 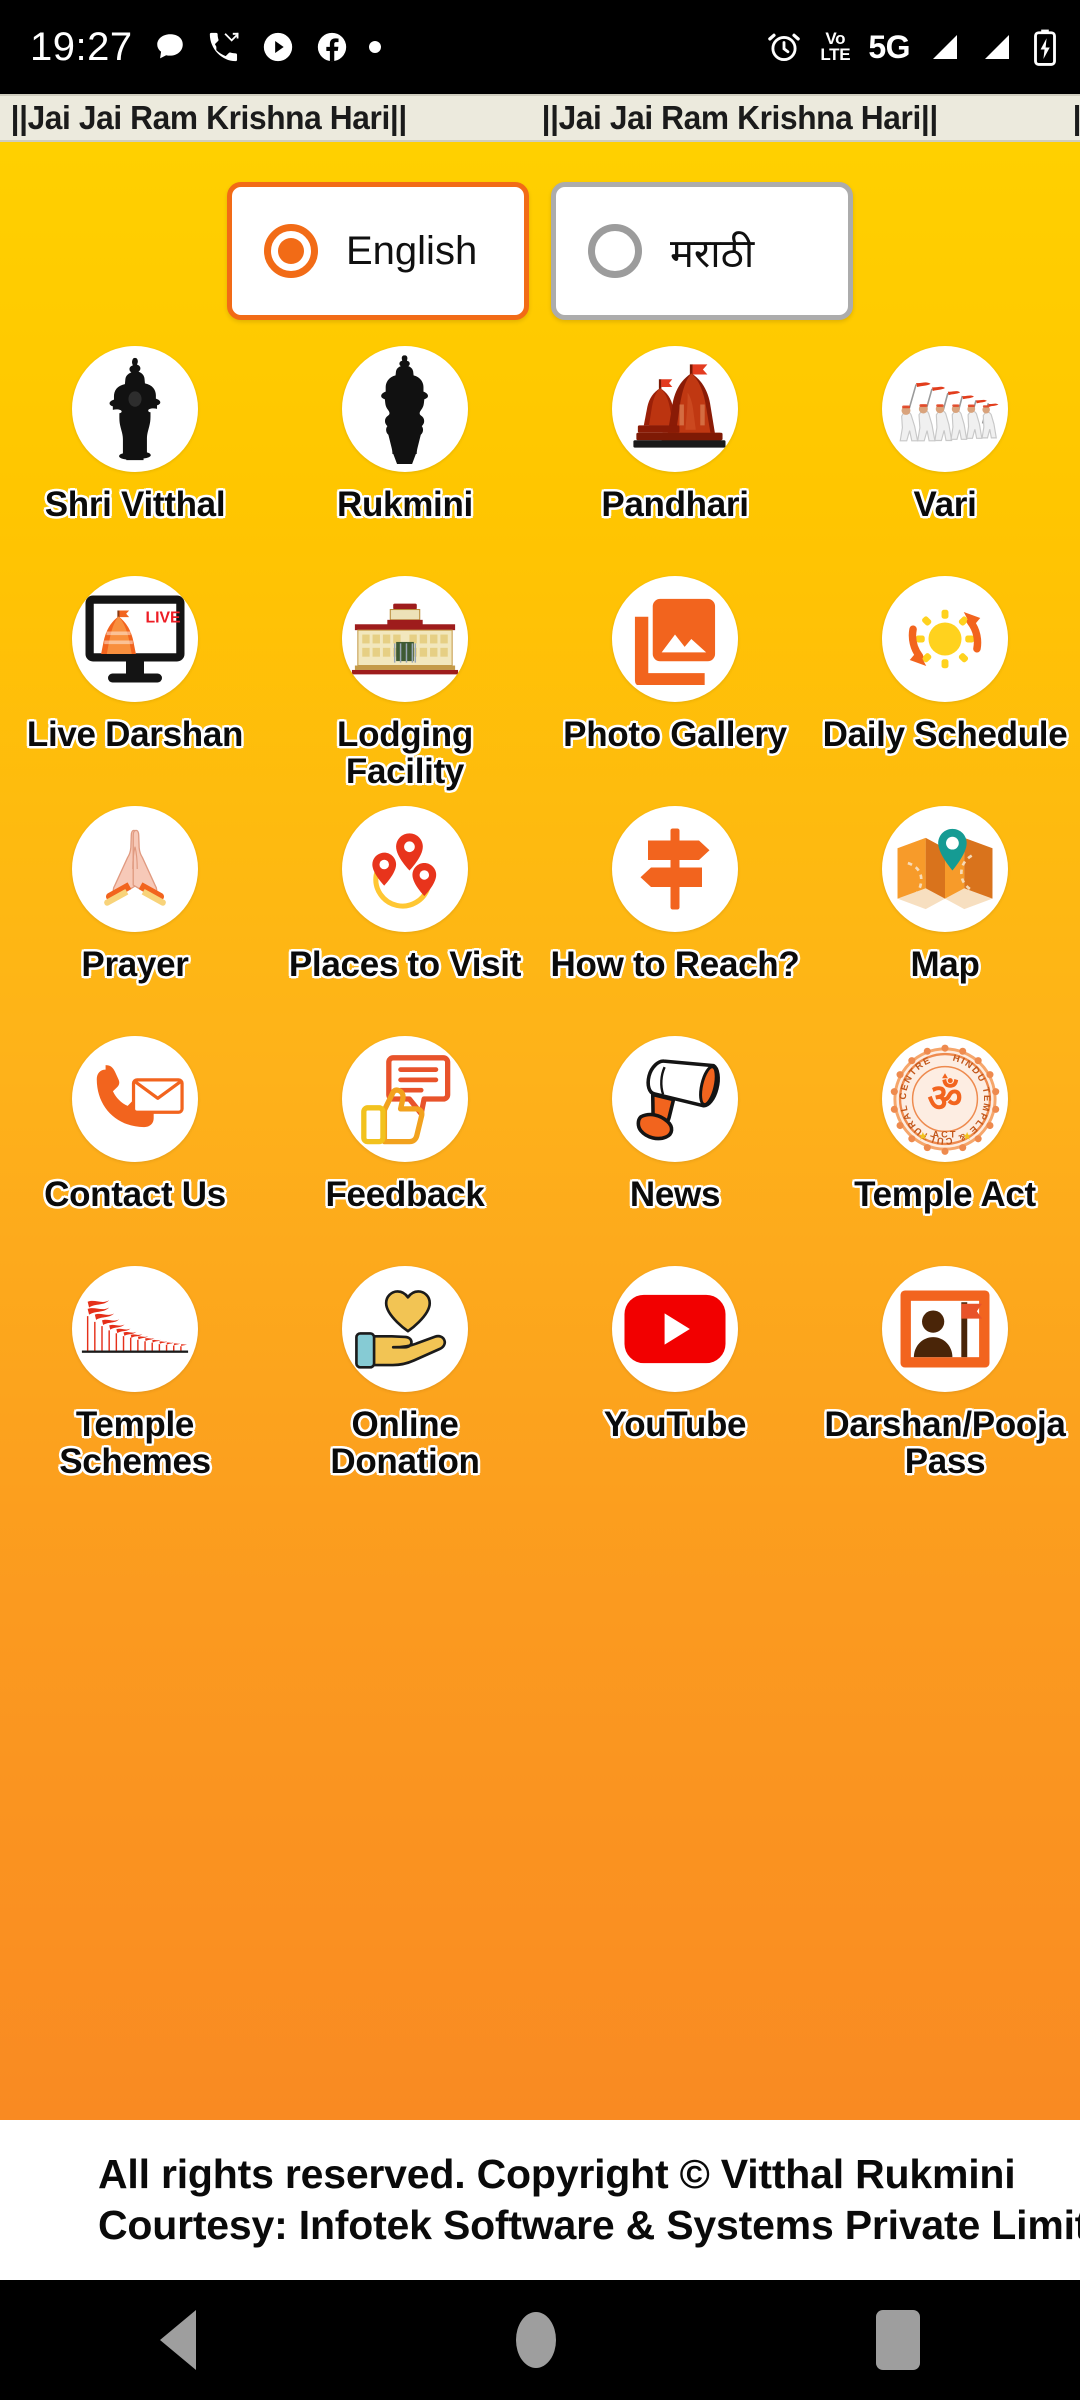 What do you see at coordinates (675, 1099) in the screenshot?
I see `megaphone-icon` at bounding box center [675, 1099].